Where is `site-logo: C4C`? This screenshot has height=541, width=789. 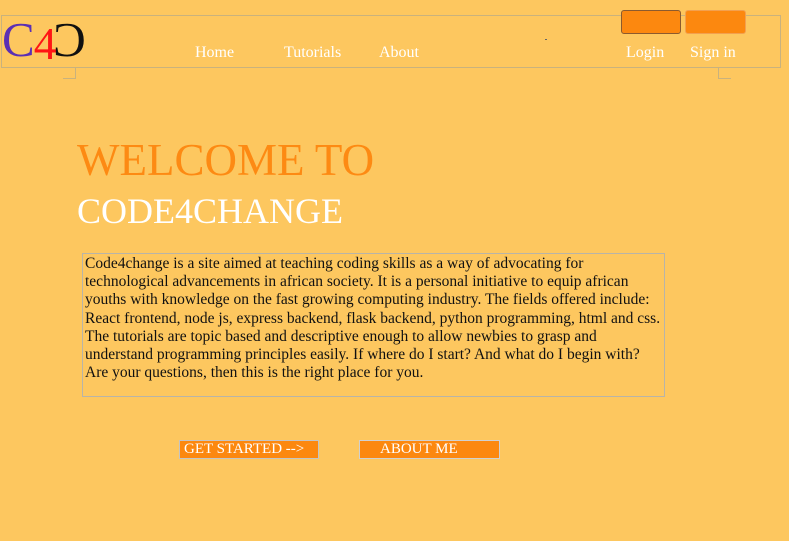
site-logo: C4C is located at coordinates (44, 40).